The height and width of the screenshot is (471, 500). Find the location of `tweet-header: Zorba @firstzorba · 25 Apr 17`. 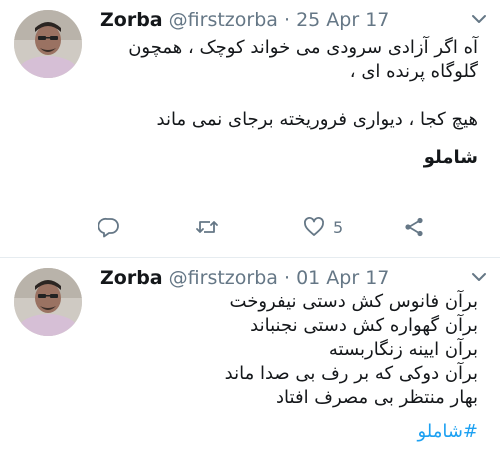

tweet-header: Zorba @firstzorba · 25 Apr 17 is located at coordinates (244, 20).